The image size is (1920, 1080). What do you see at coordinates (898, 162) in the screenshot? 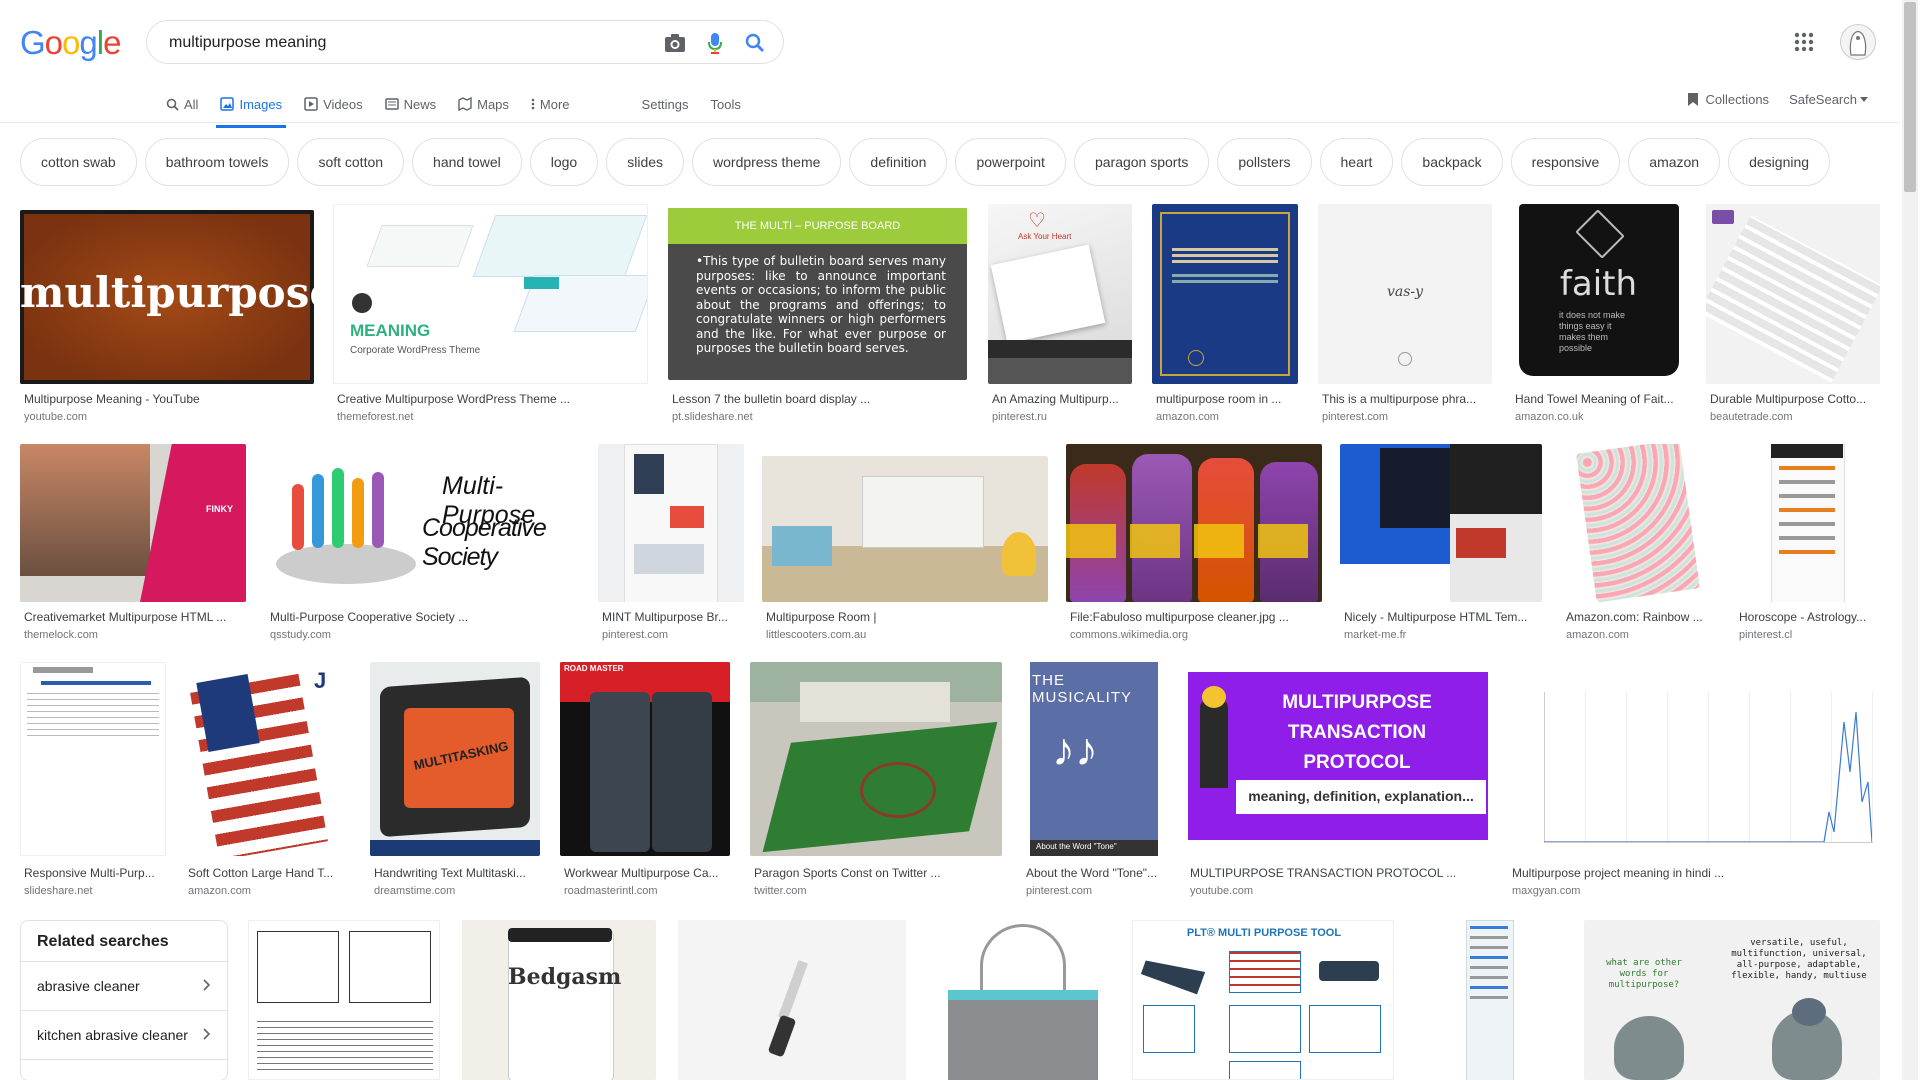
I see `chip: definition` at bounding box center [898, 162].